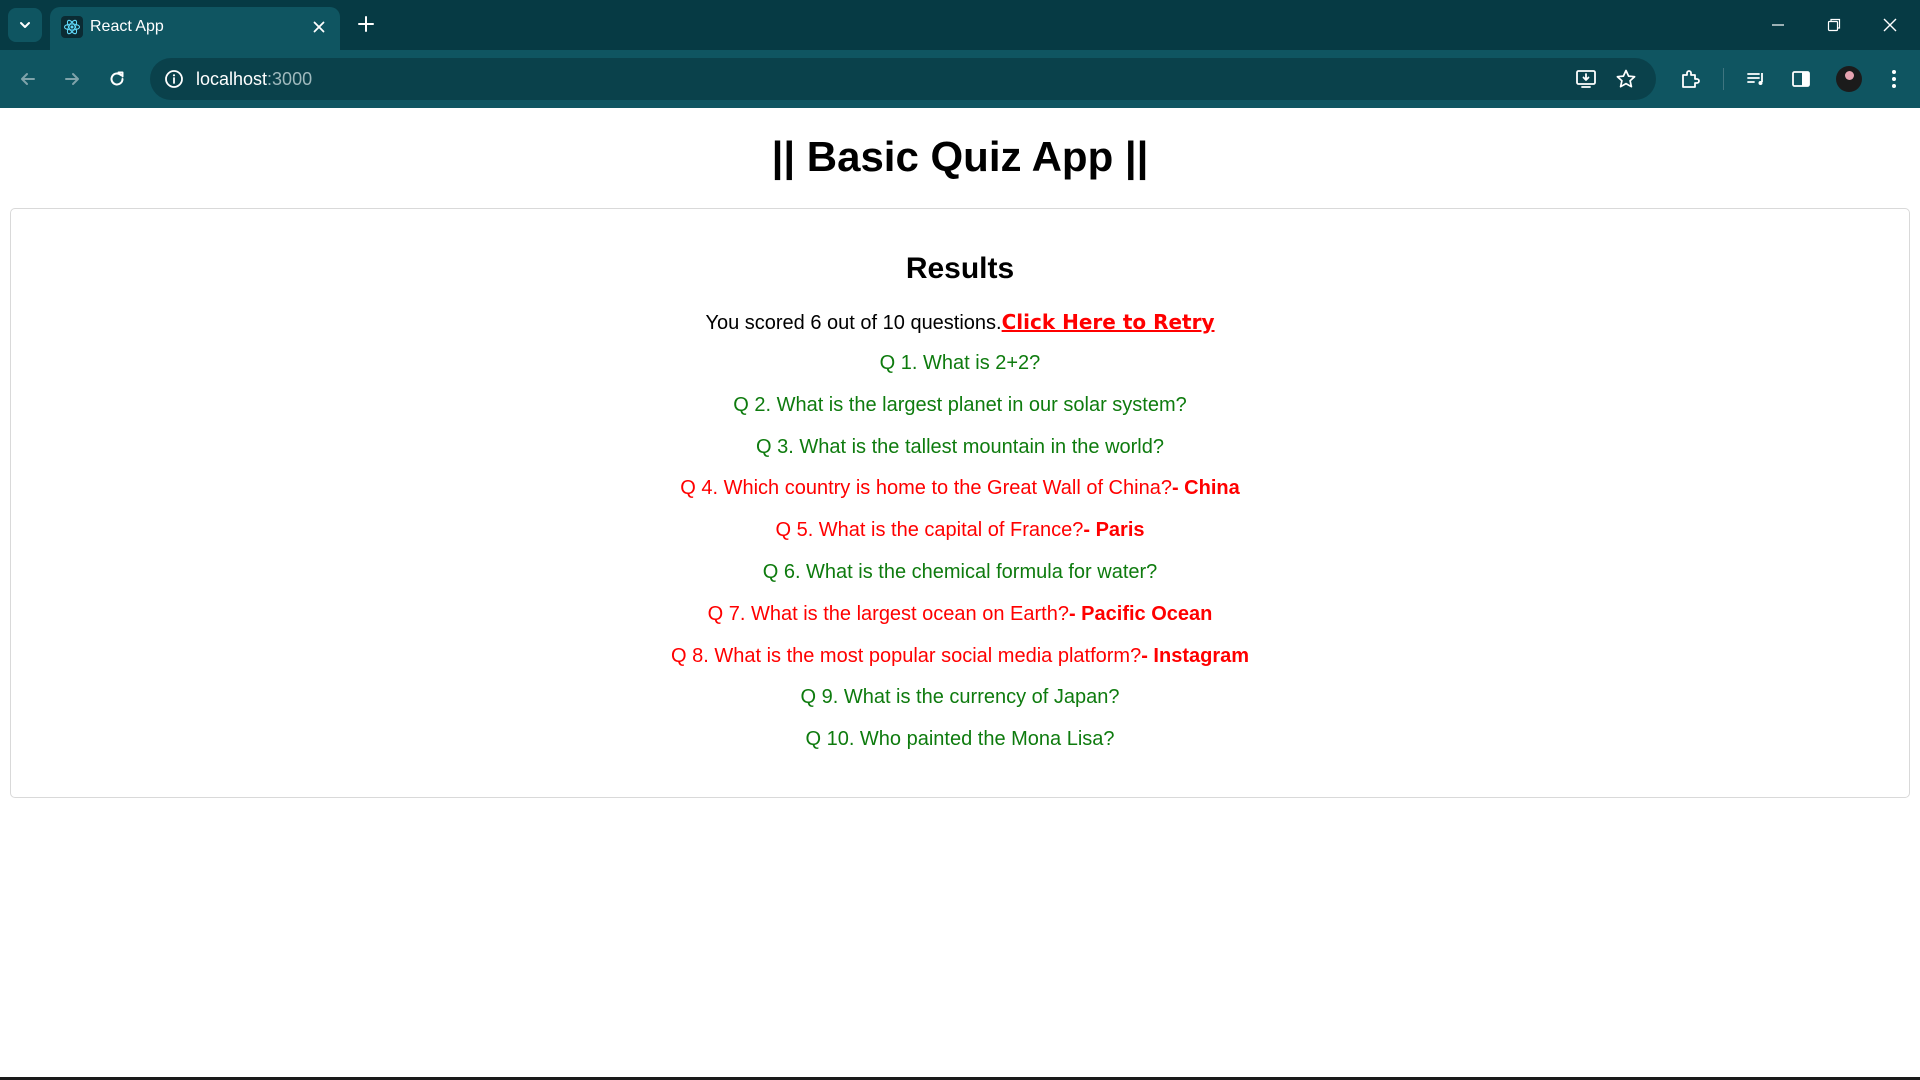  I want to click on puzzle-icon, so click(1691, 79).